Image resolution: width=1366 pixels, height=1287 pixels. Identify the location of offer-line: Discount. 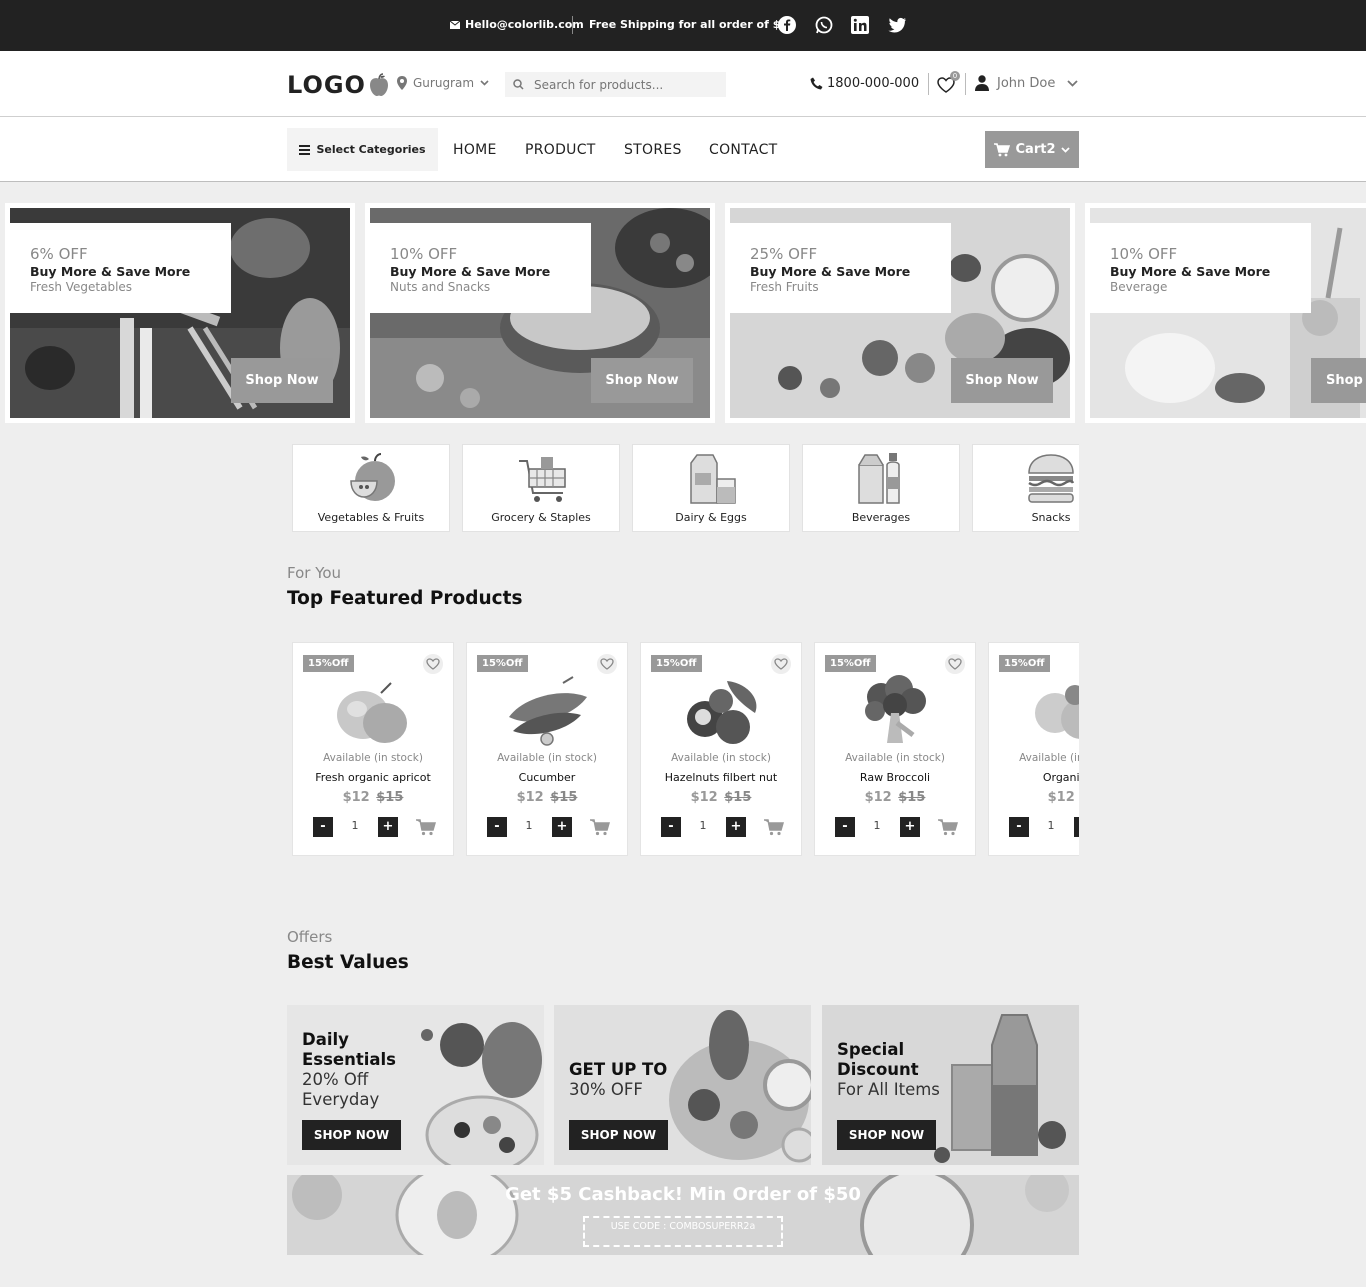
(878, 1069).